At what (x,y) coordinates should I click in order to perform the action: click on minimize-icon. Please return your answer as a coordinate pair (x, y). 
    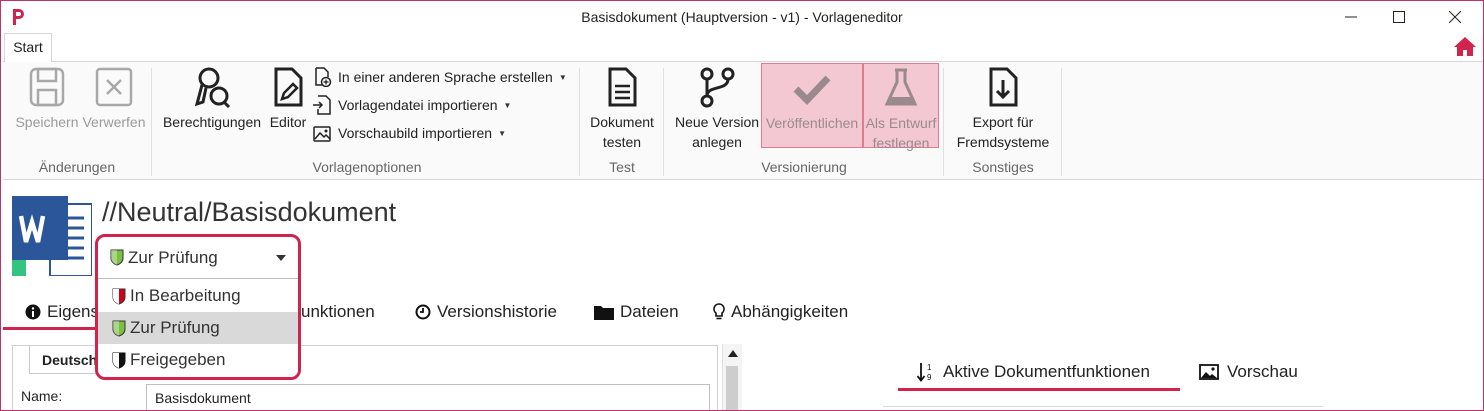
    Looking at the image, I should click on (1351, 17).